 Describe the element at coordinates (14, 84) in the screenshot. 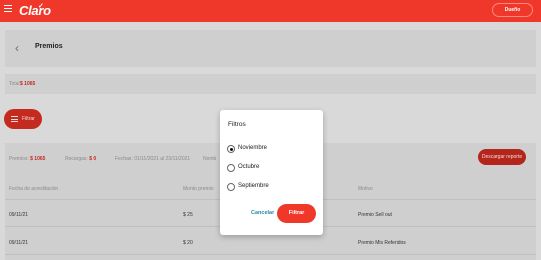

I see `total-label: Total` at that location.